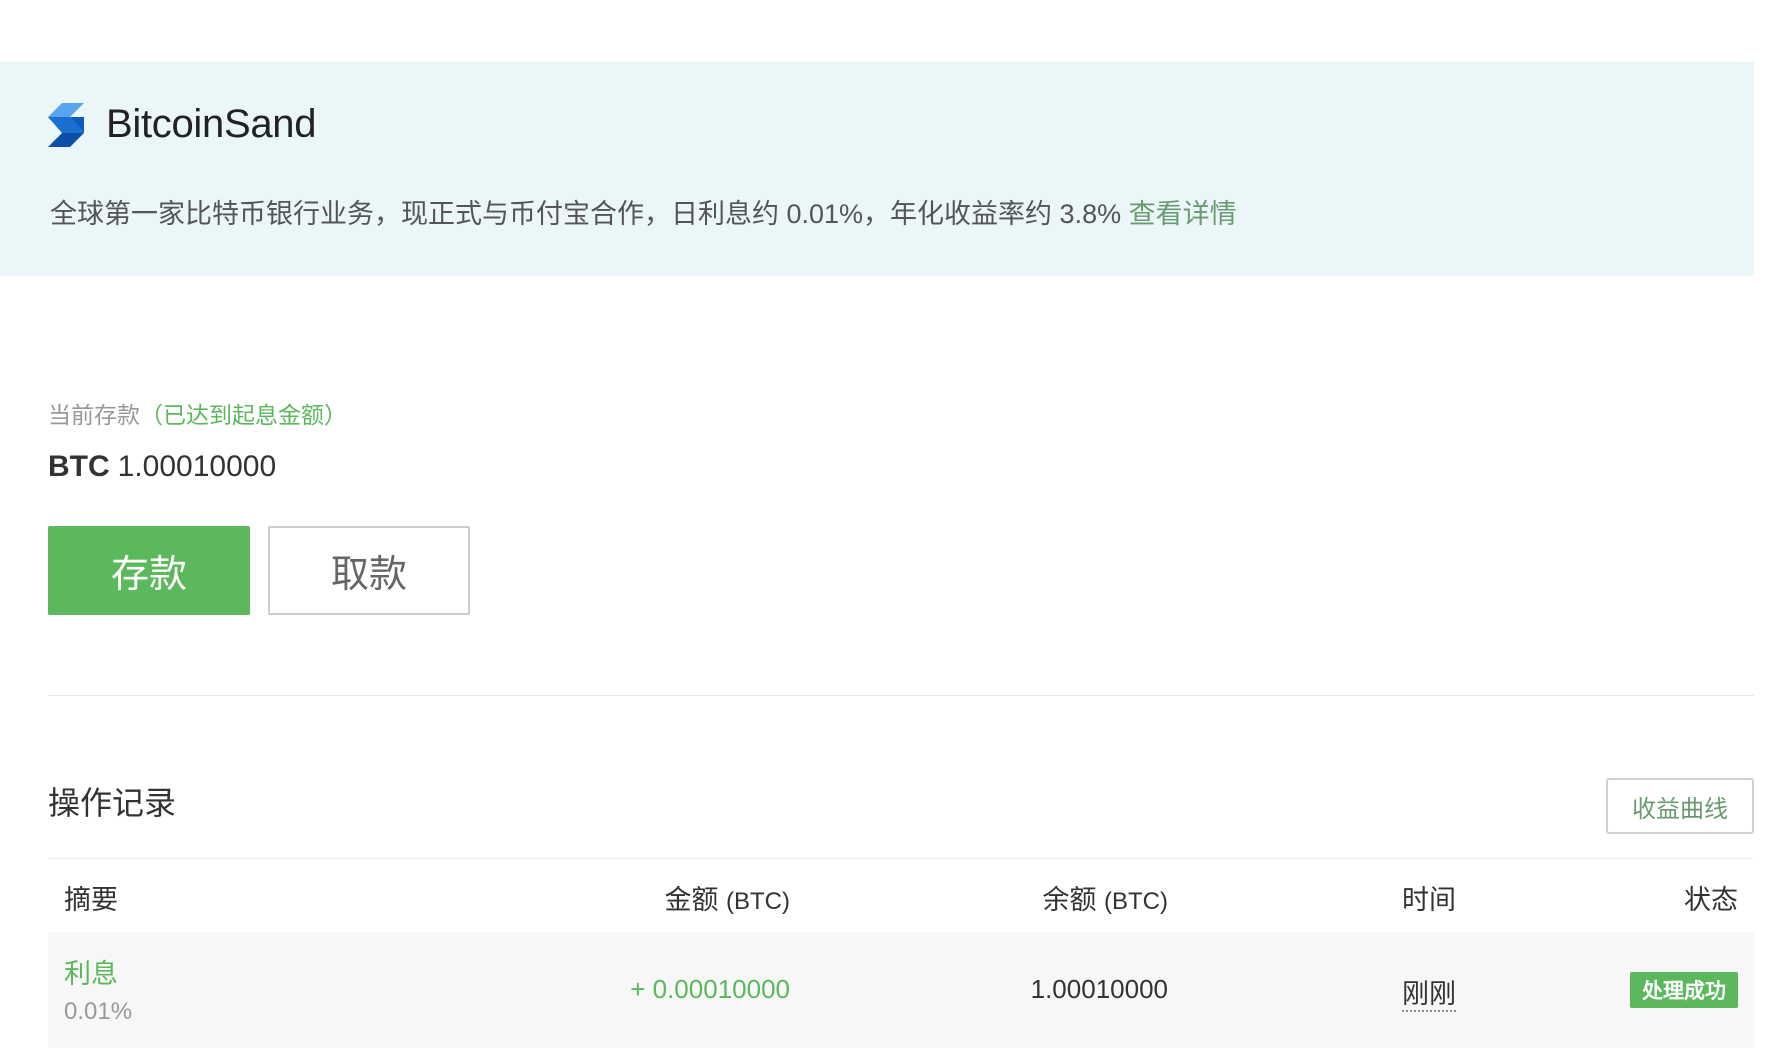 The width and height of the screenshot is (1788, 1048). Describe the element at coordinates (691, 900) in the screenshot. I see `amount-header-label: 金额` at that location.